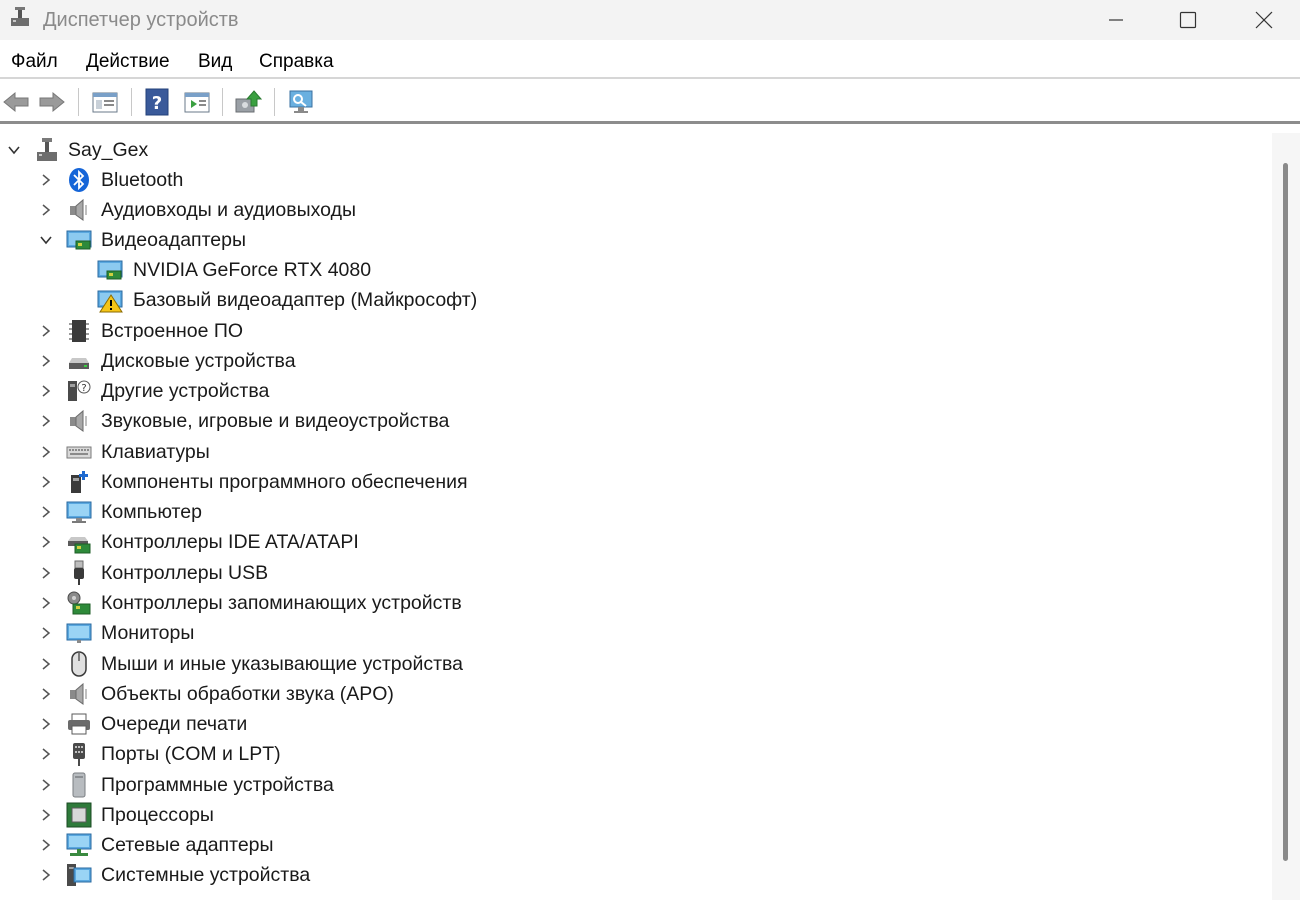 Image resolution: width=1300 pixels, height=900 pixels. I want to click on device-label: NVIDIA GeForce RTX 4080, so click(252, 270).